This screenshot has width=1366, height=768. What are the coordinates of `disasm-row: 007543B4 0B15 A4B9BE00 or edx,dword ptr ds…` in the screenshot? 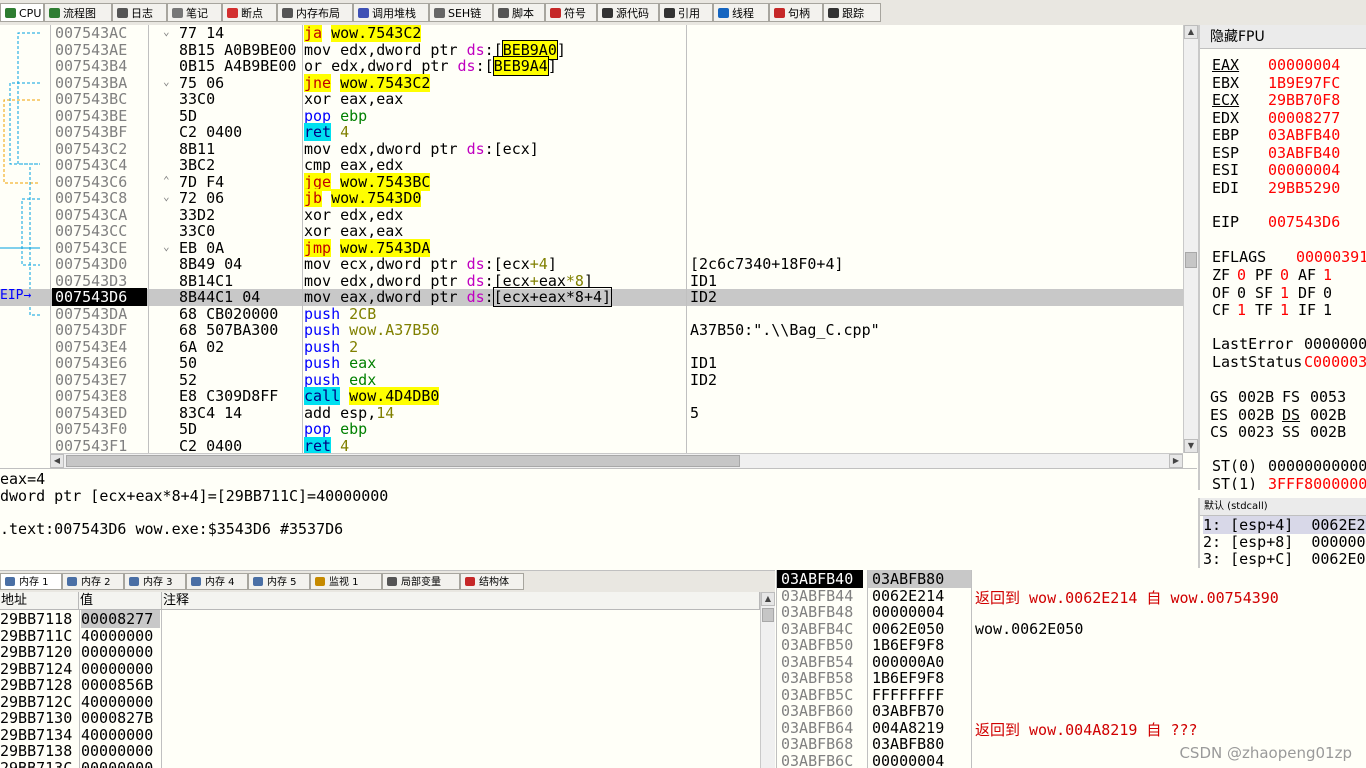 It's located at (591, 66).